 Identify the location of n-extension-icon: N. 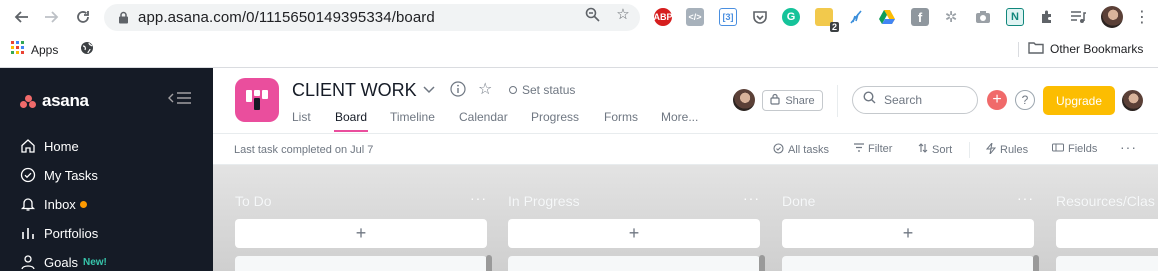
(1015, 17).